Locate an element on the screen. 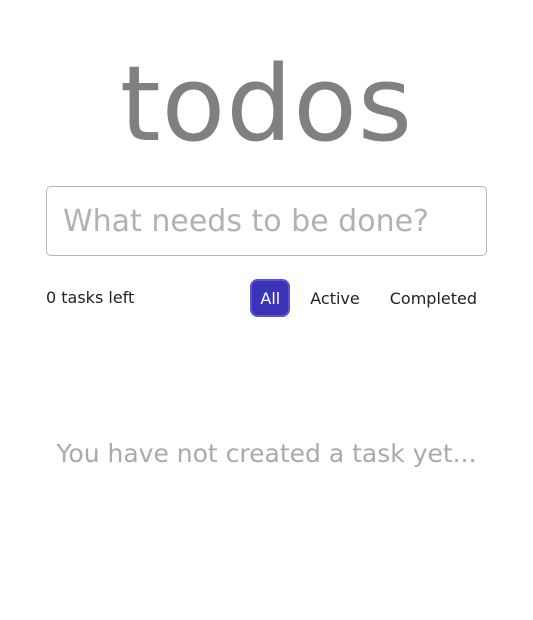 This screenshot has width=533, height=620. filter-bar: 0 tasks left All Active Completed is located at coordinates (266, 298).